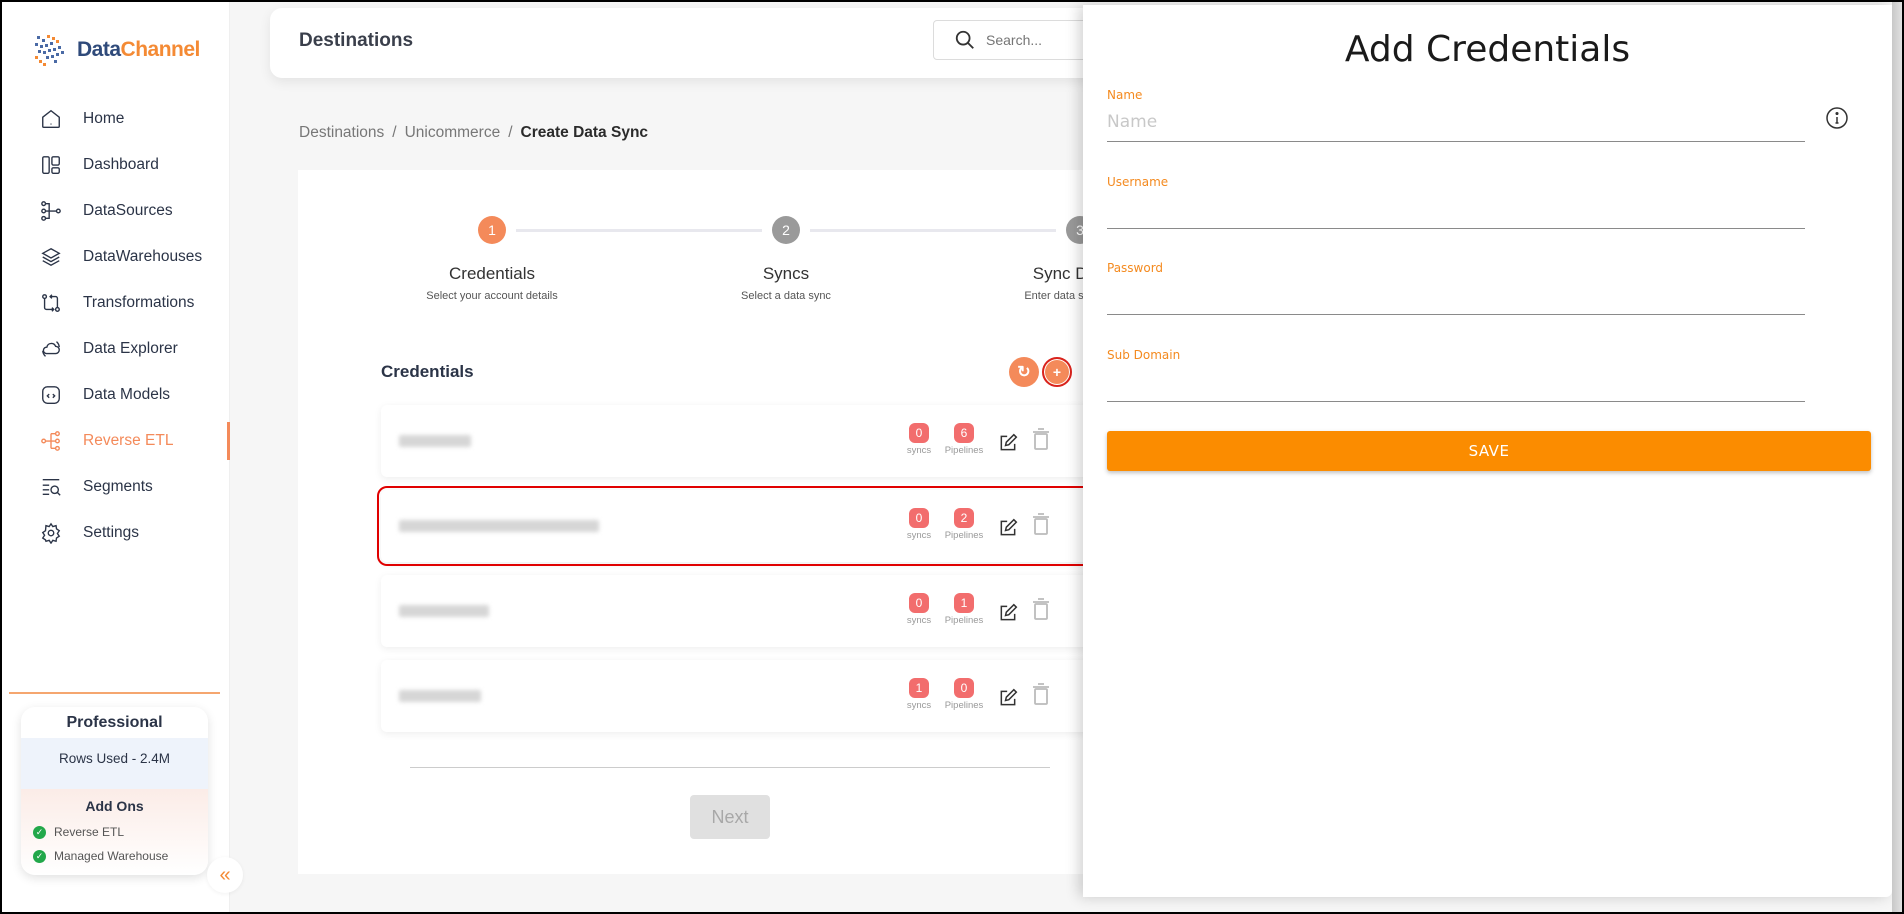  I want to click on sidebar-item-datasources: DataSources, so click(116, 211).